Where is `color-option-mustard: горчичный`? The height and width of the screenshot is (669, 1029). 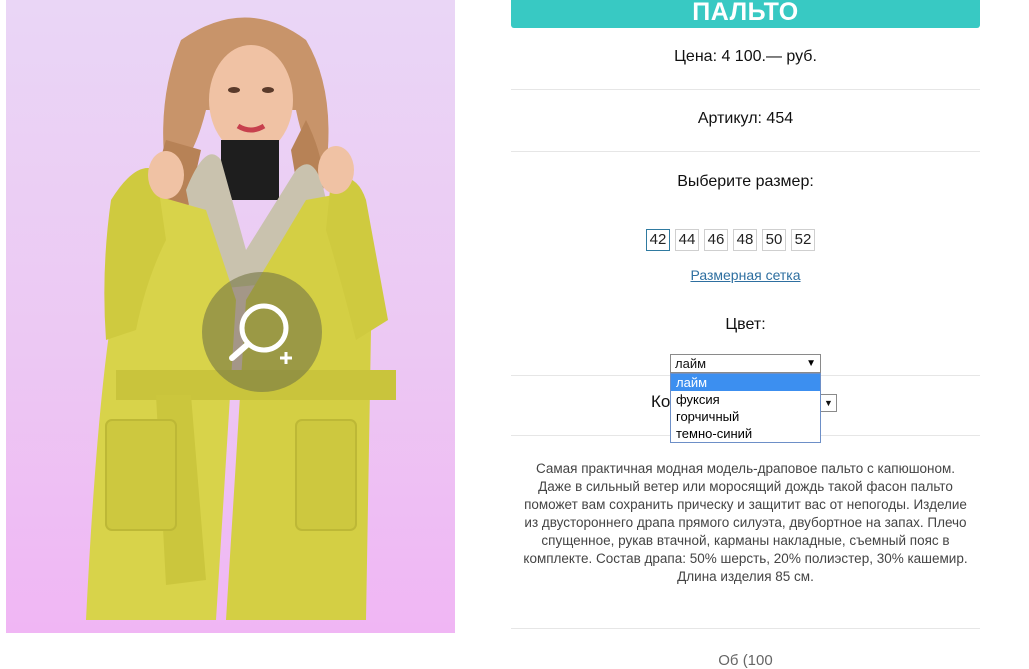
color-option-mustard: горчичный is located at coordinates (745, 416).